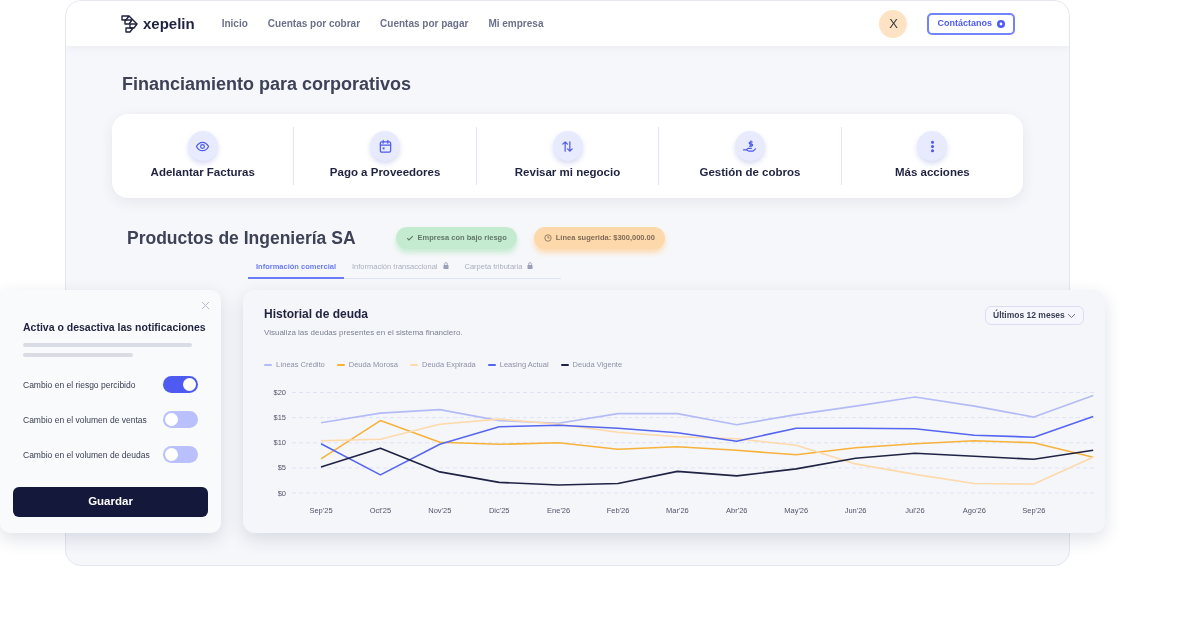 The width and height of the screenshot is (1200, 630). What do you see at coordinates (202, 146) in the screenshot?
I see `eye-icon` at bounding box center [202, 146].